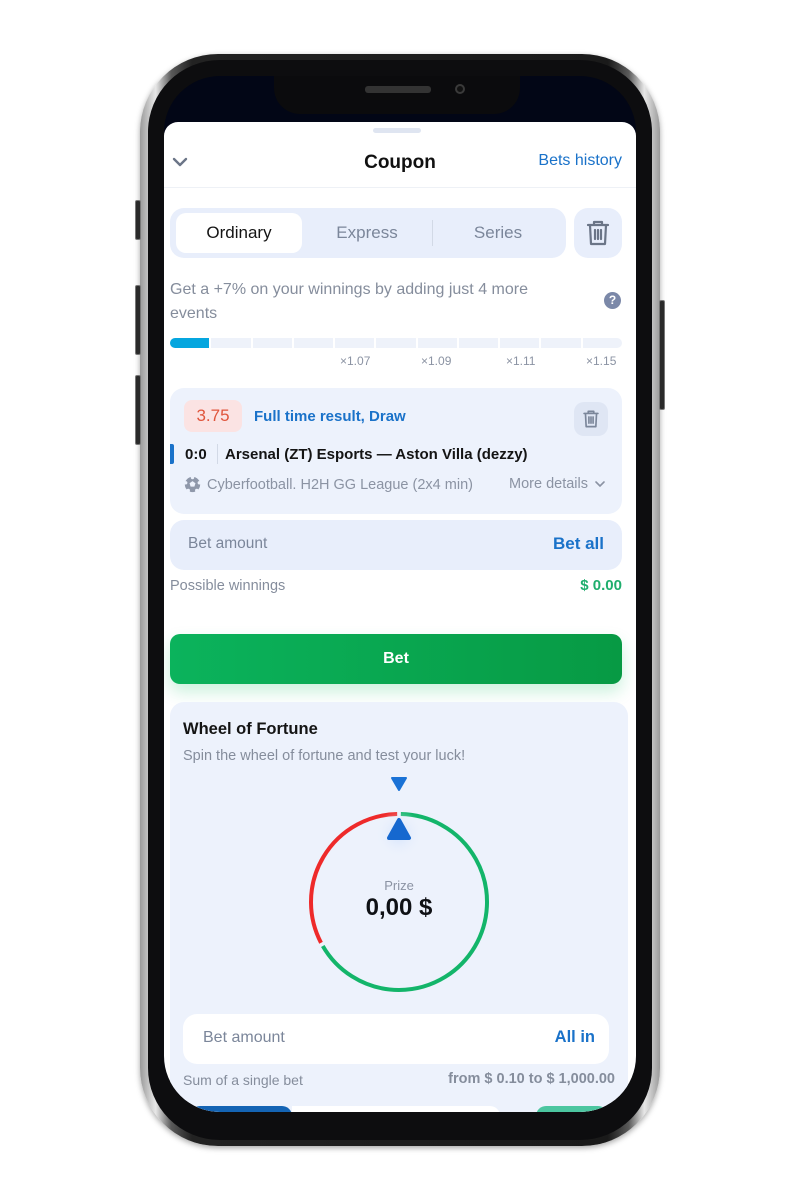 The image size is (800, 1200). What do you see at coordinates (548, 484) in the screenshot?
I see `more-details-label: More details` at bounding box center [548, 484].